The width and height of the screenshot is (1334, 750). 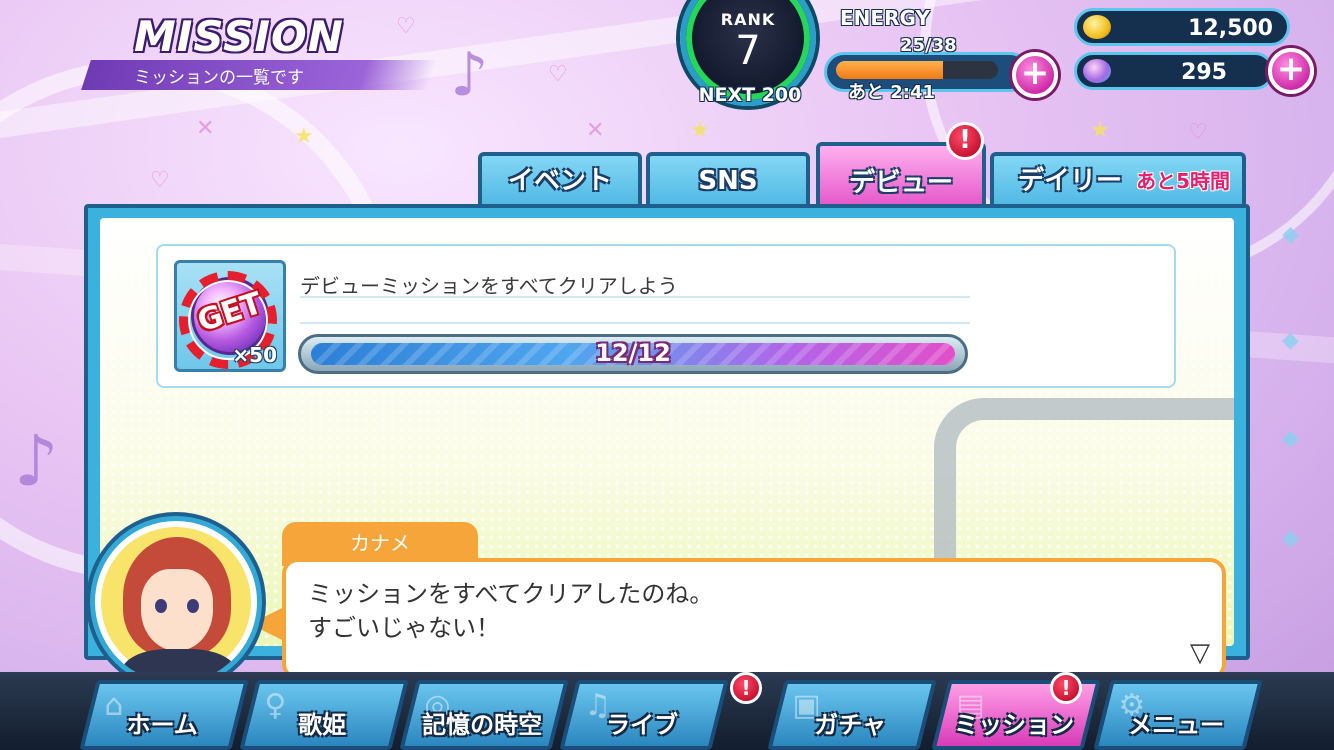 What do you see at coordinates (177, 610) in the screenshot?
I see `avatar-face` at bounding box center [177, 610].